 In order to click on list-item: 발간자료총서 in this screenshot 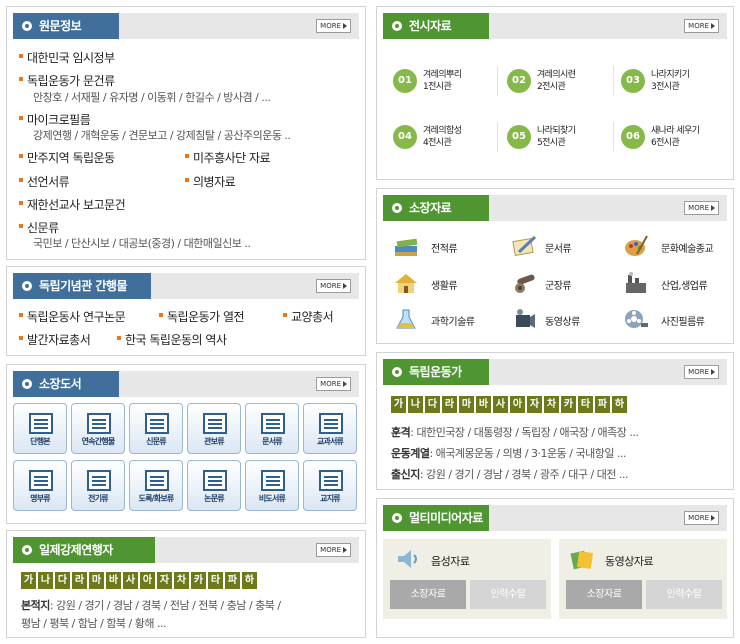, I will do `click(55, 339)`.